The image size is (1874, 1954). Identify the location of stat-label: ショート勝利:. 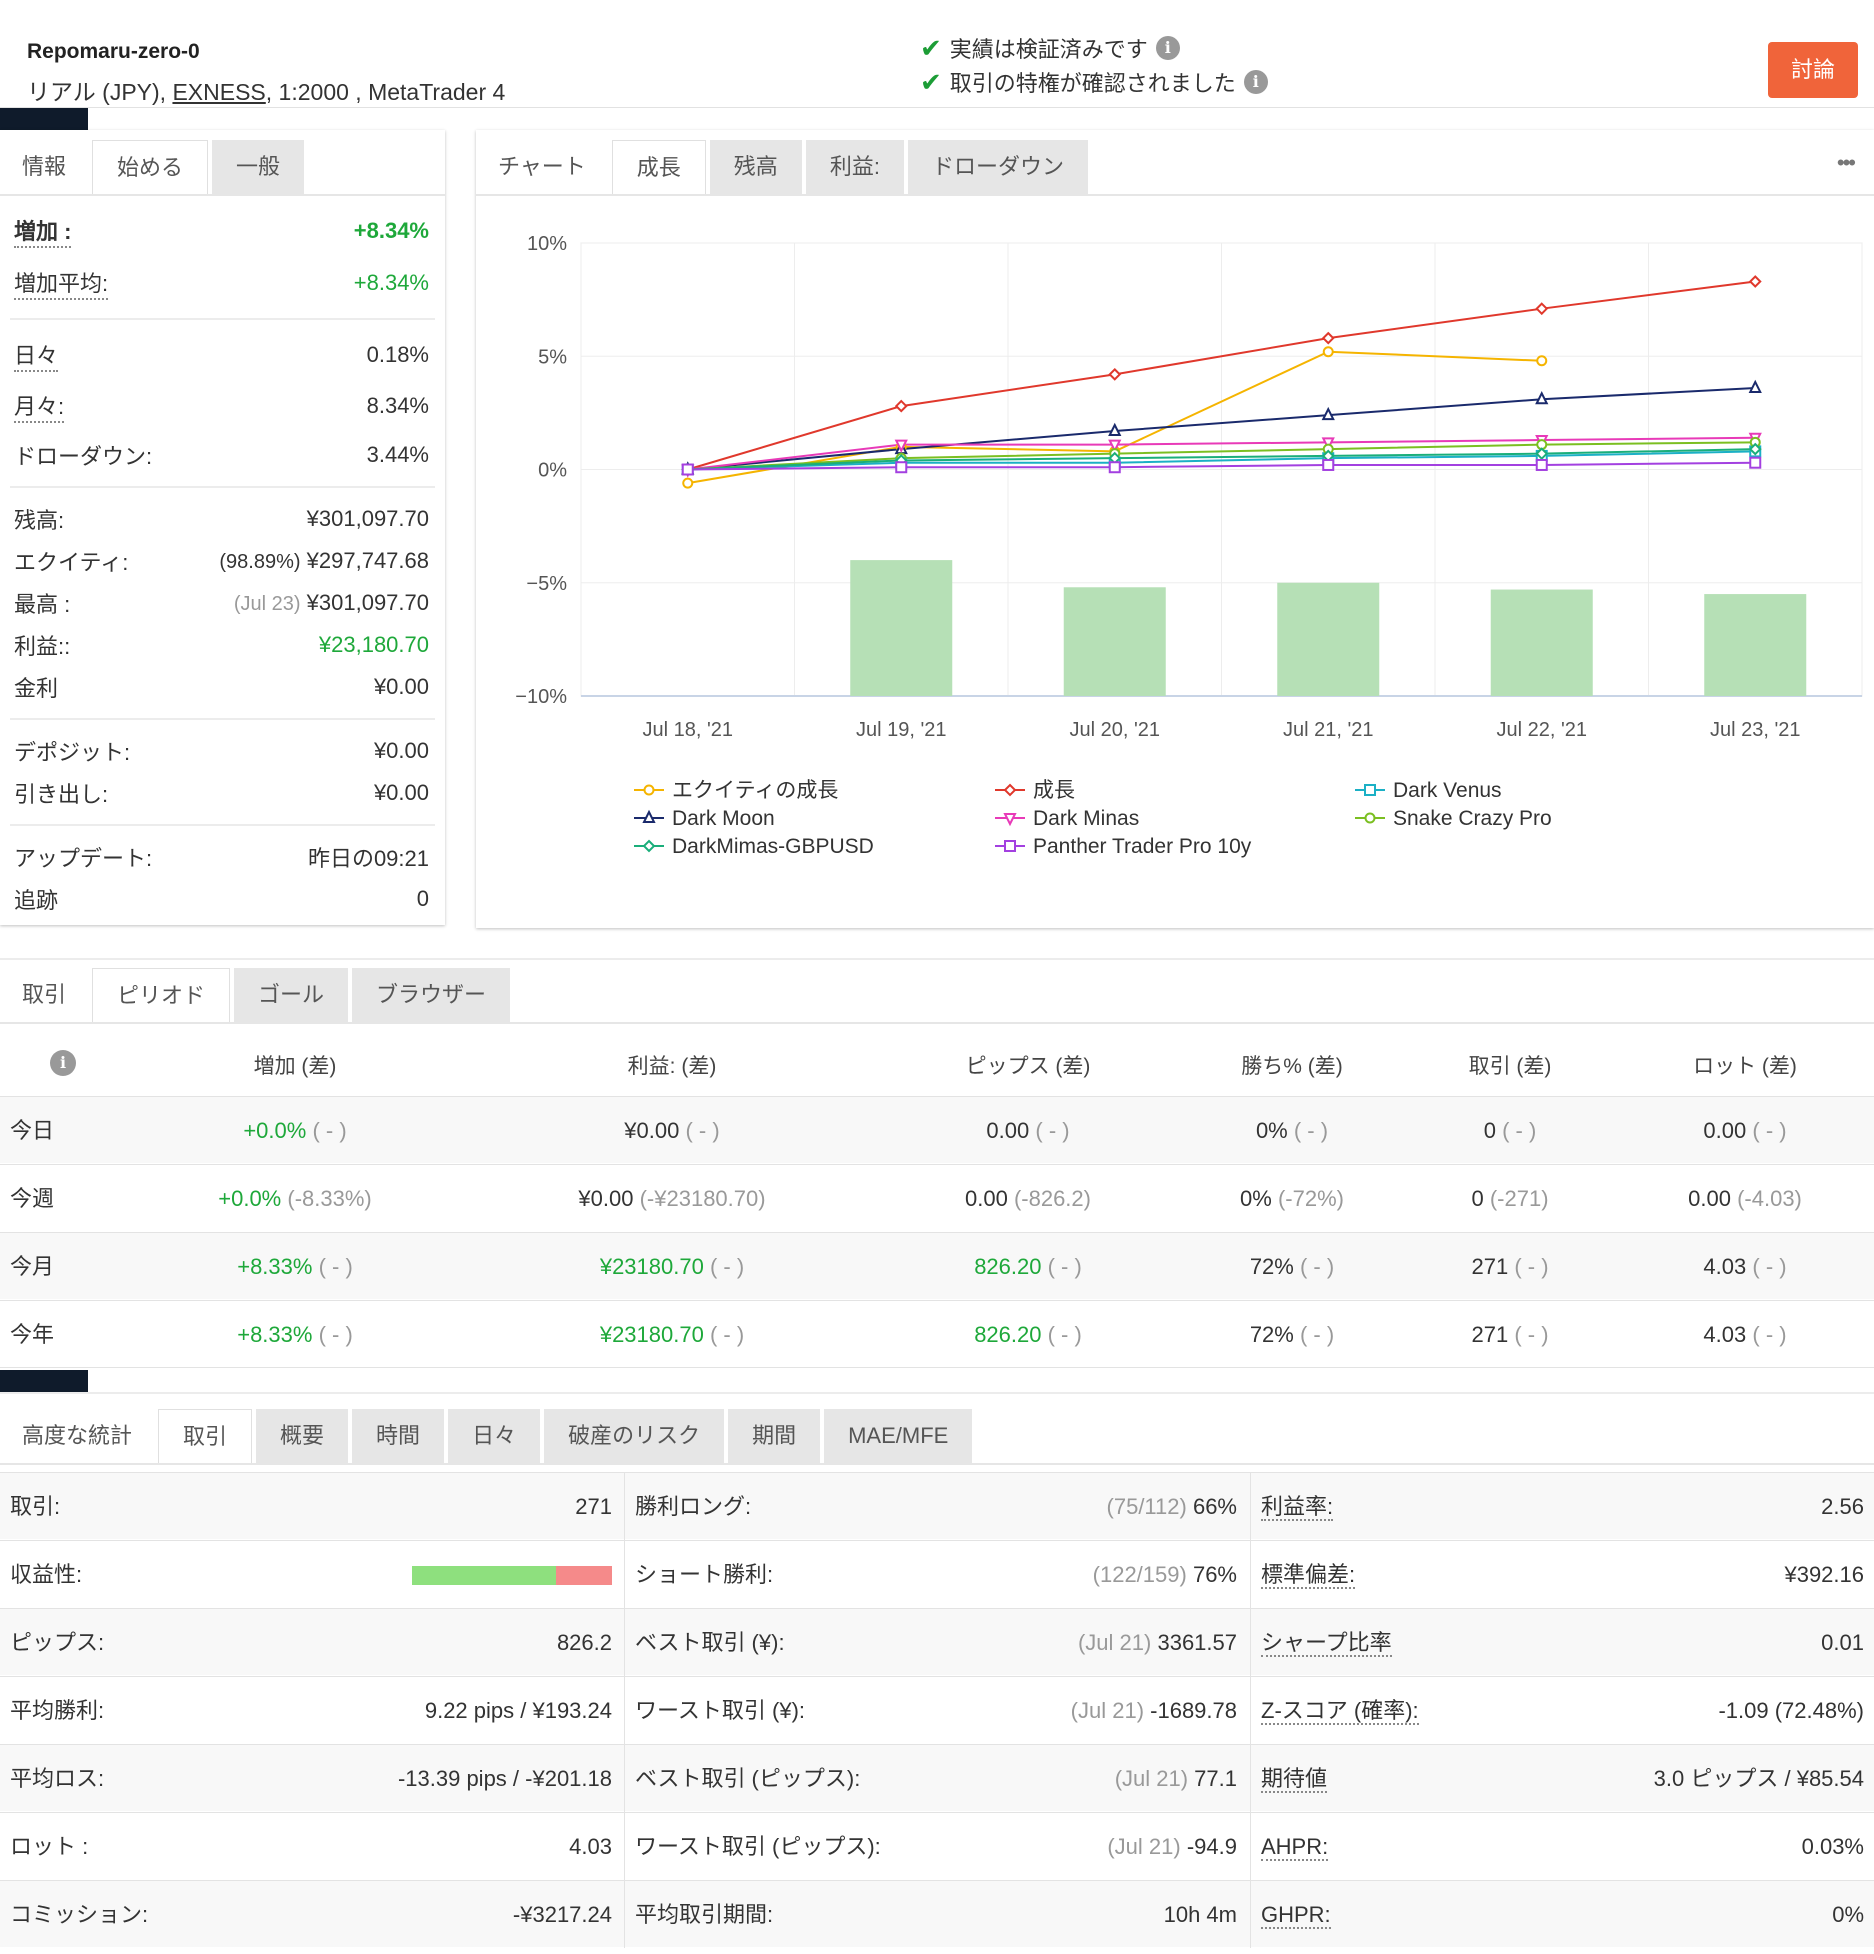
(704, 1574).